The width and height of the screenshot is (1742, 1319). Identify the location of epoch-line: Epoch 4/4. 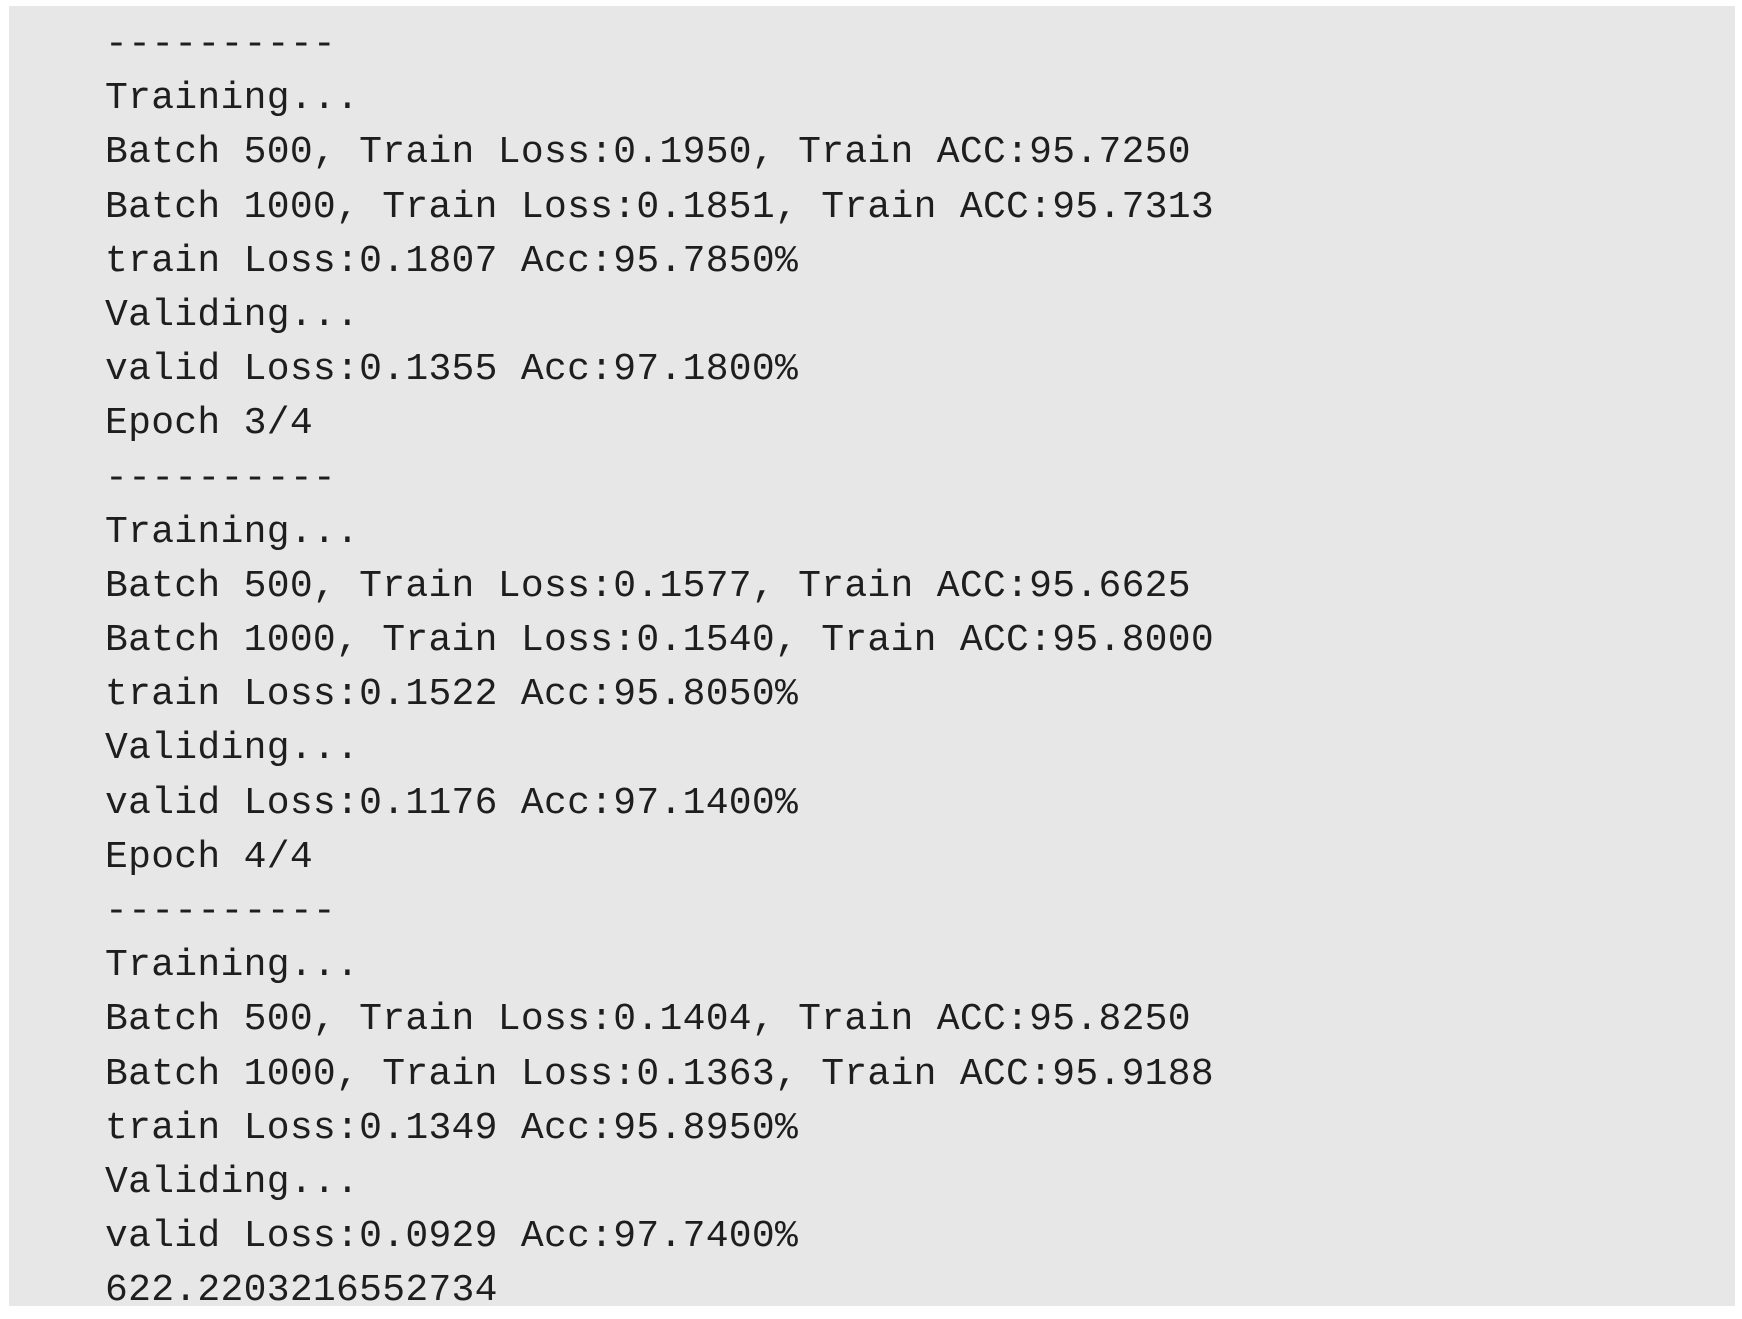
(209, 857).